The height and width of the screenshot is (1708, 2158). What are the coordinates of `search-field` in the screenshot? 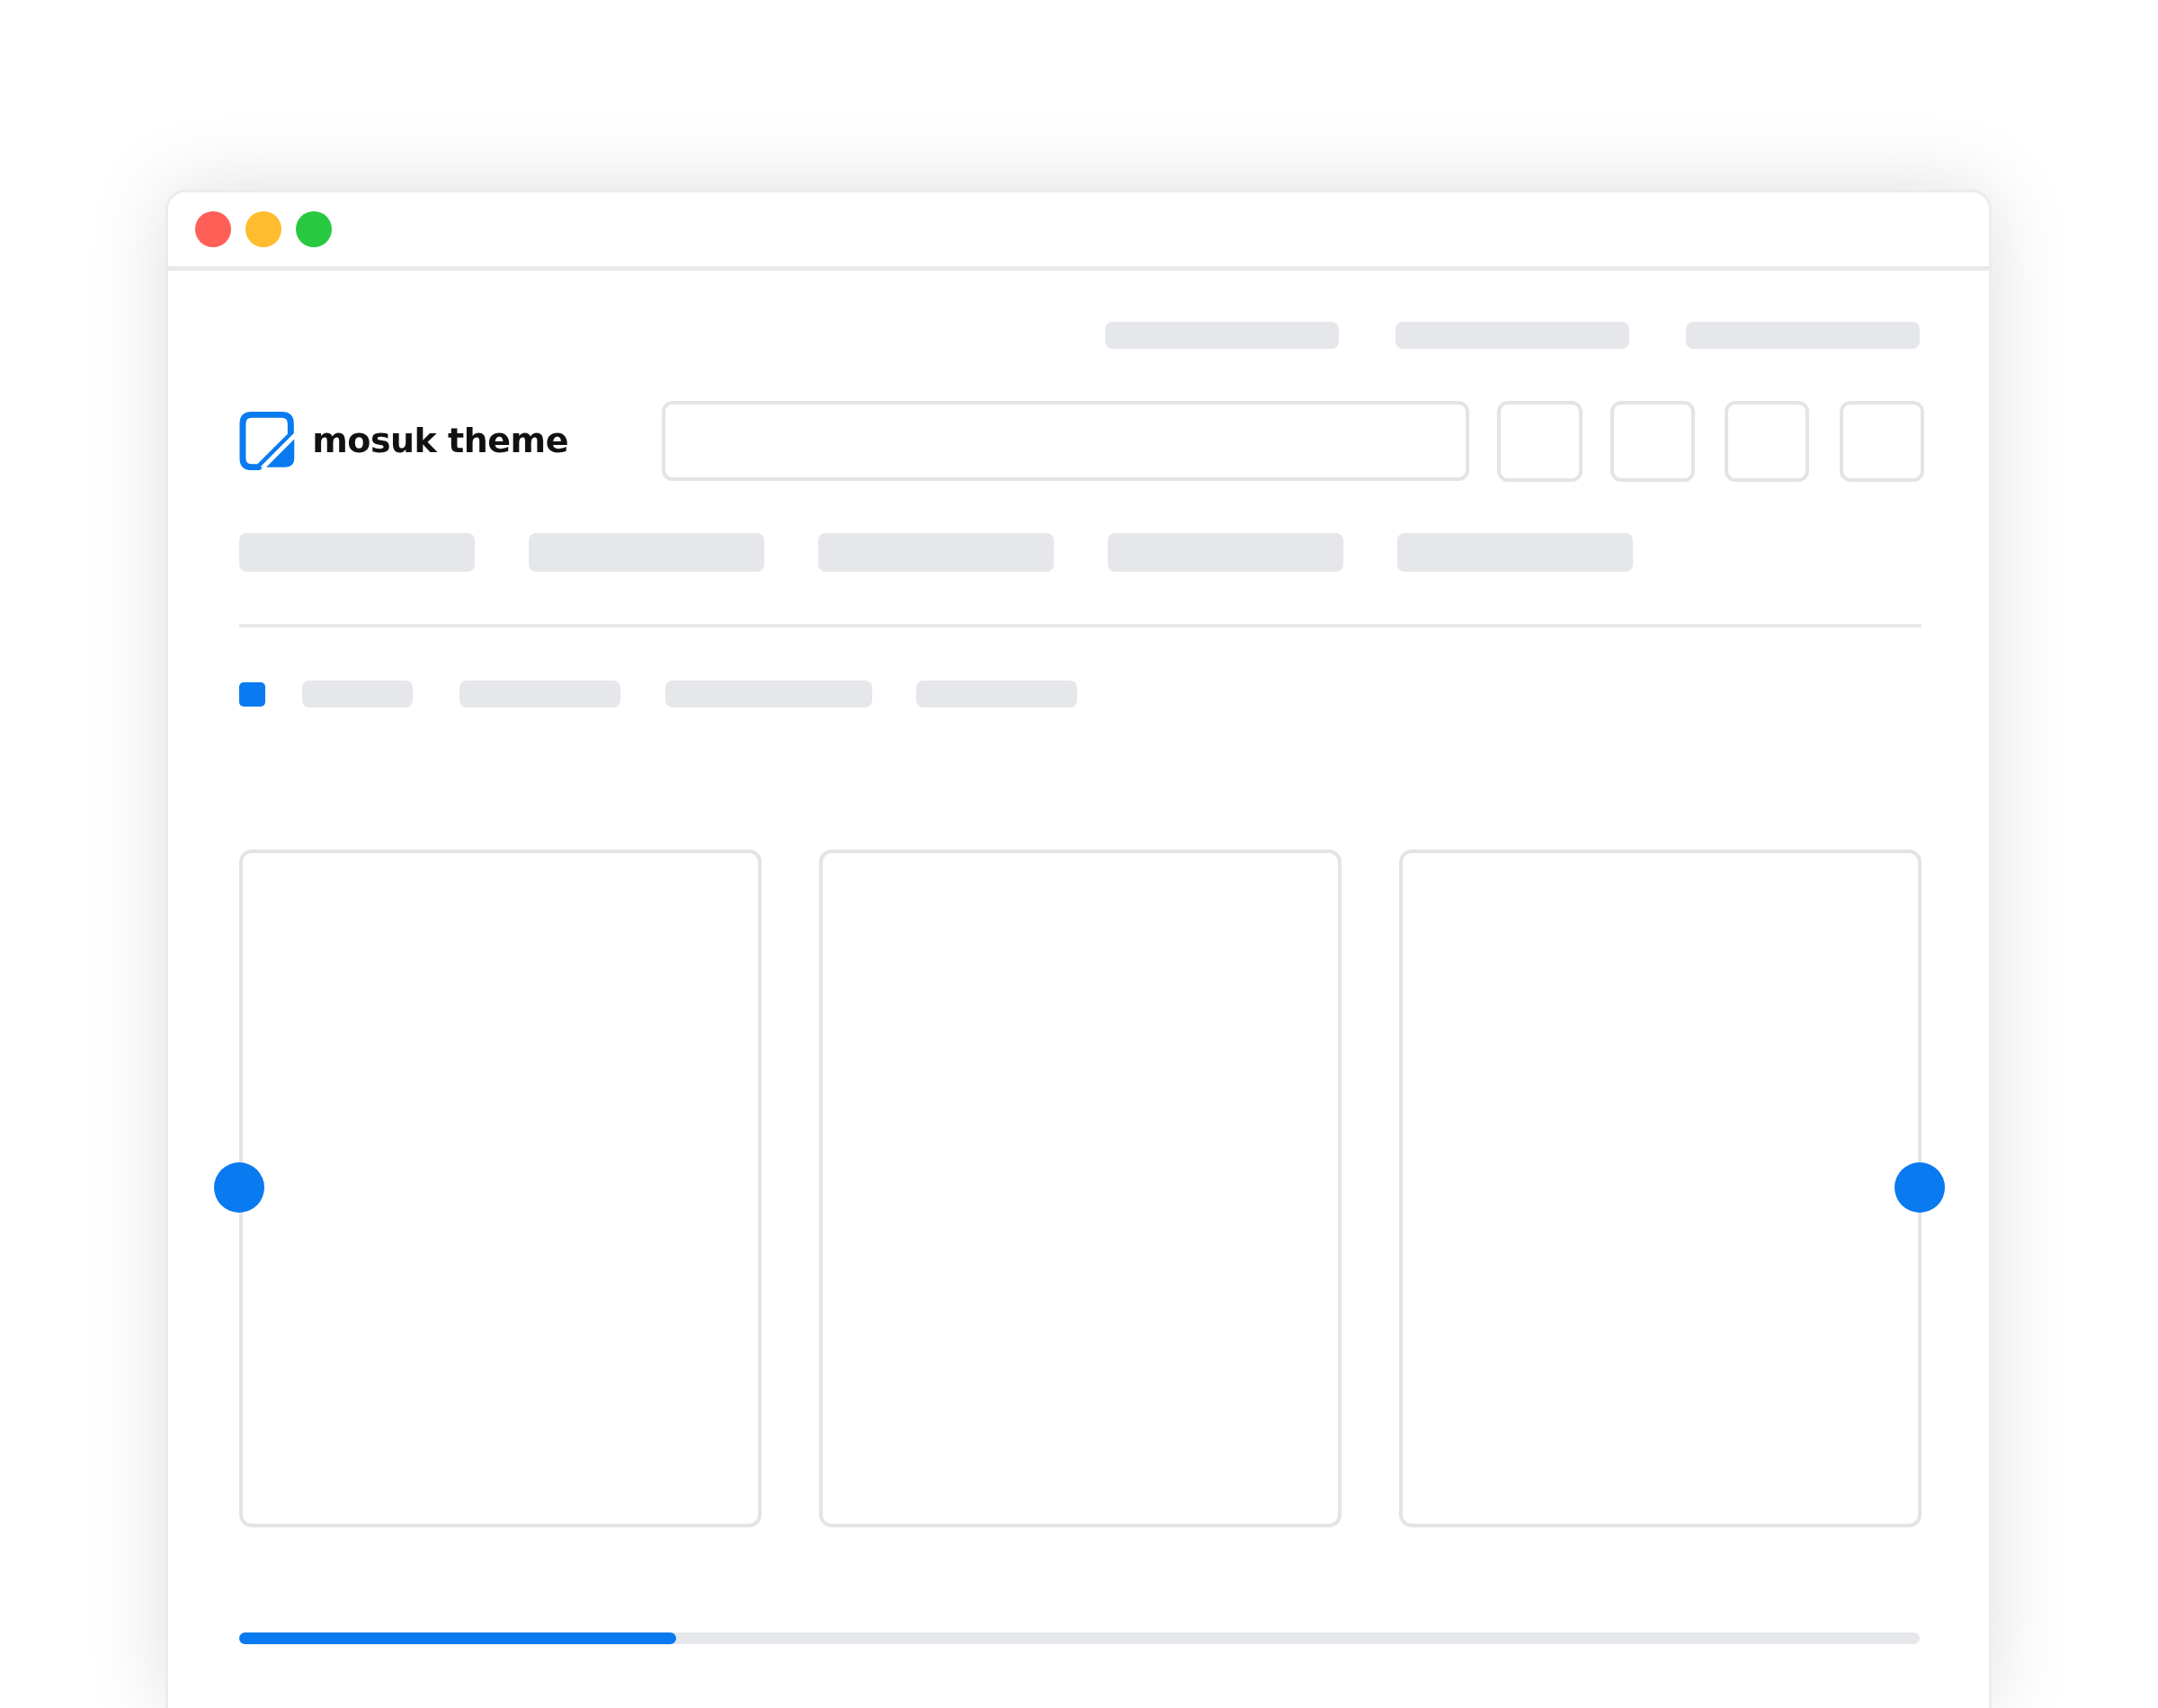 It's located at (1065, 441).